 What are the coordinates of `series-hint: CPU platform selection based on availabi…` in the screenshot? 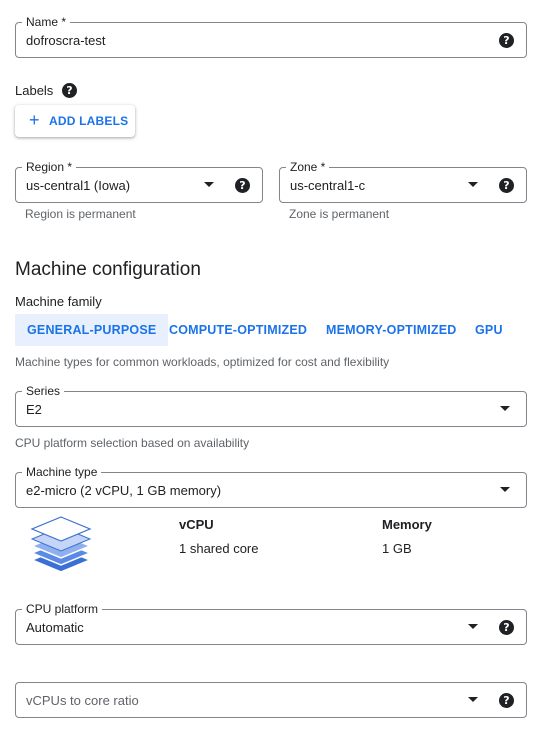 It's located at (132, 443).